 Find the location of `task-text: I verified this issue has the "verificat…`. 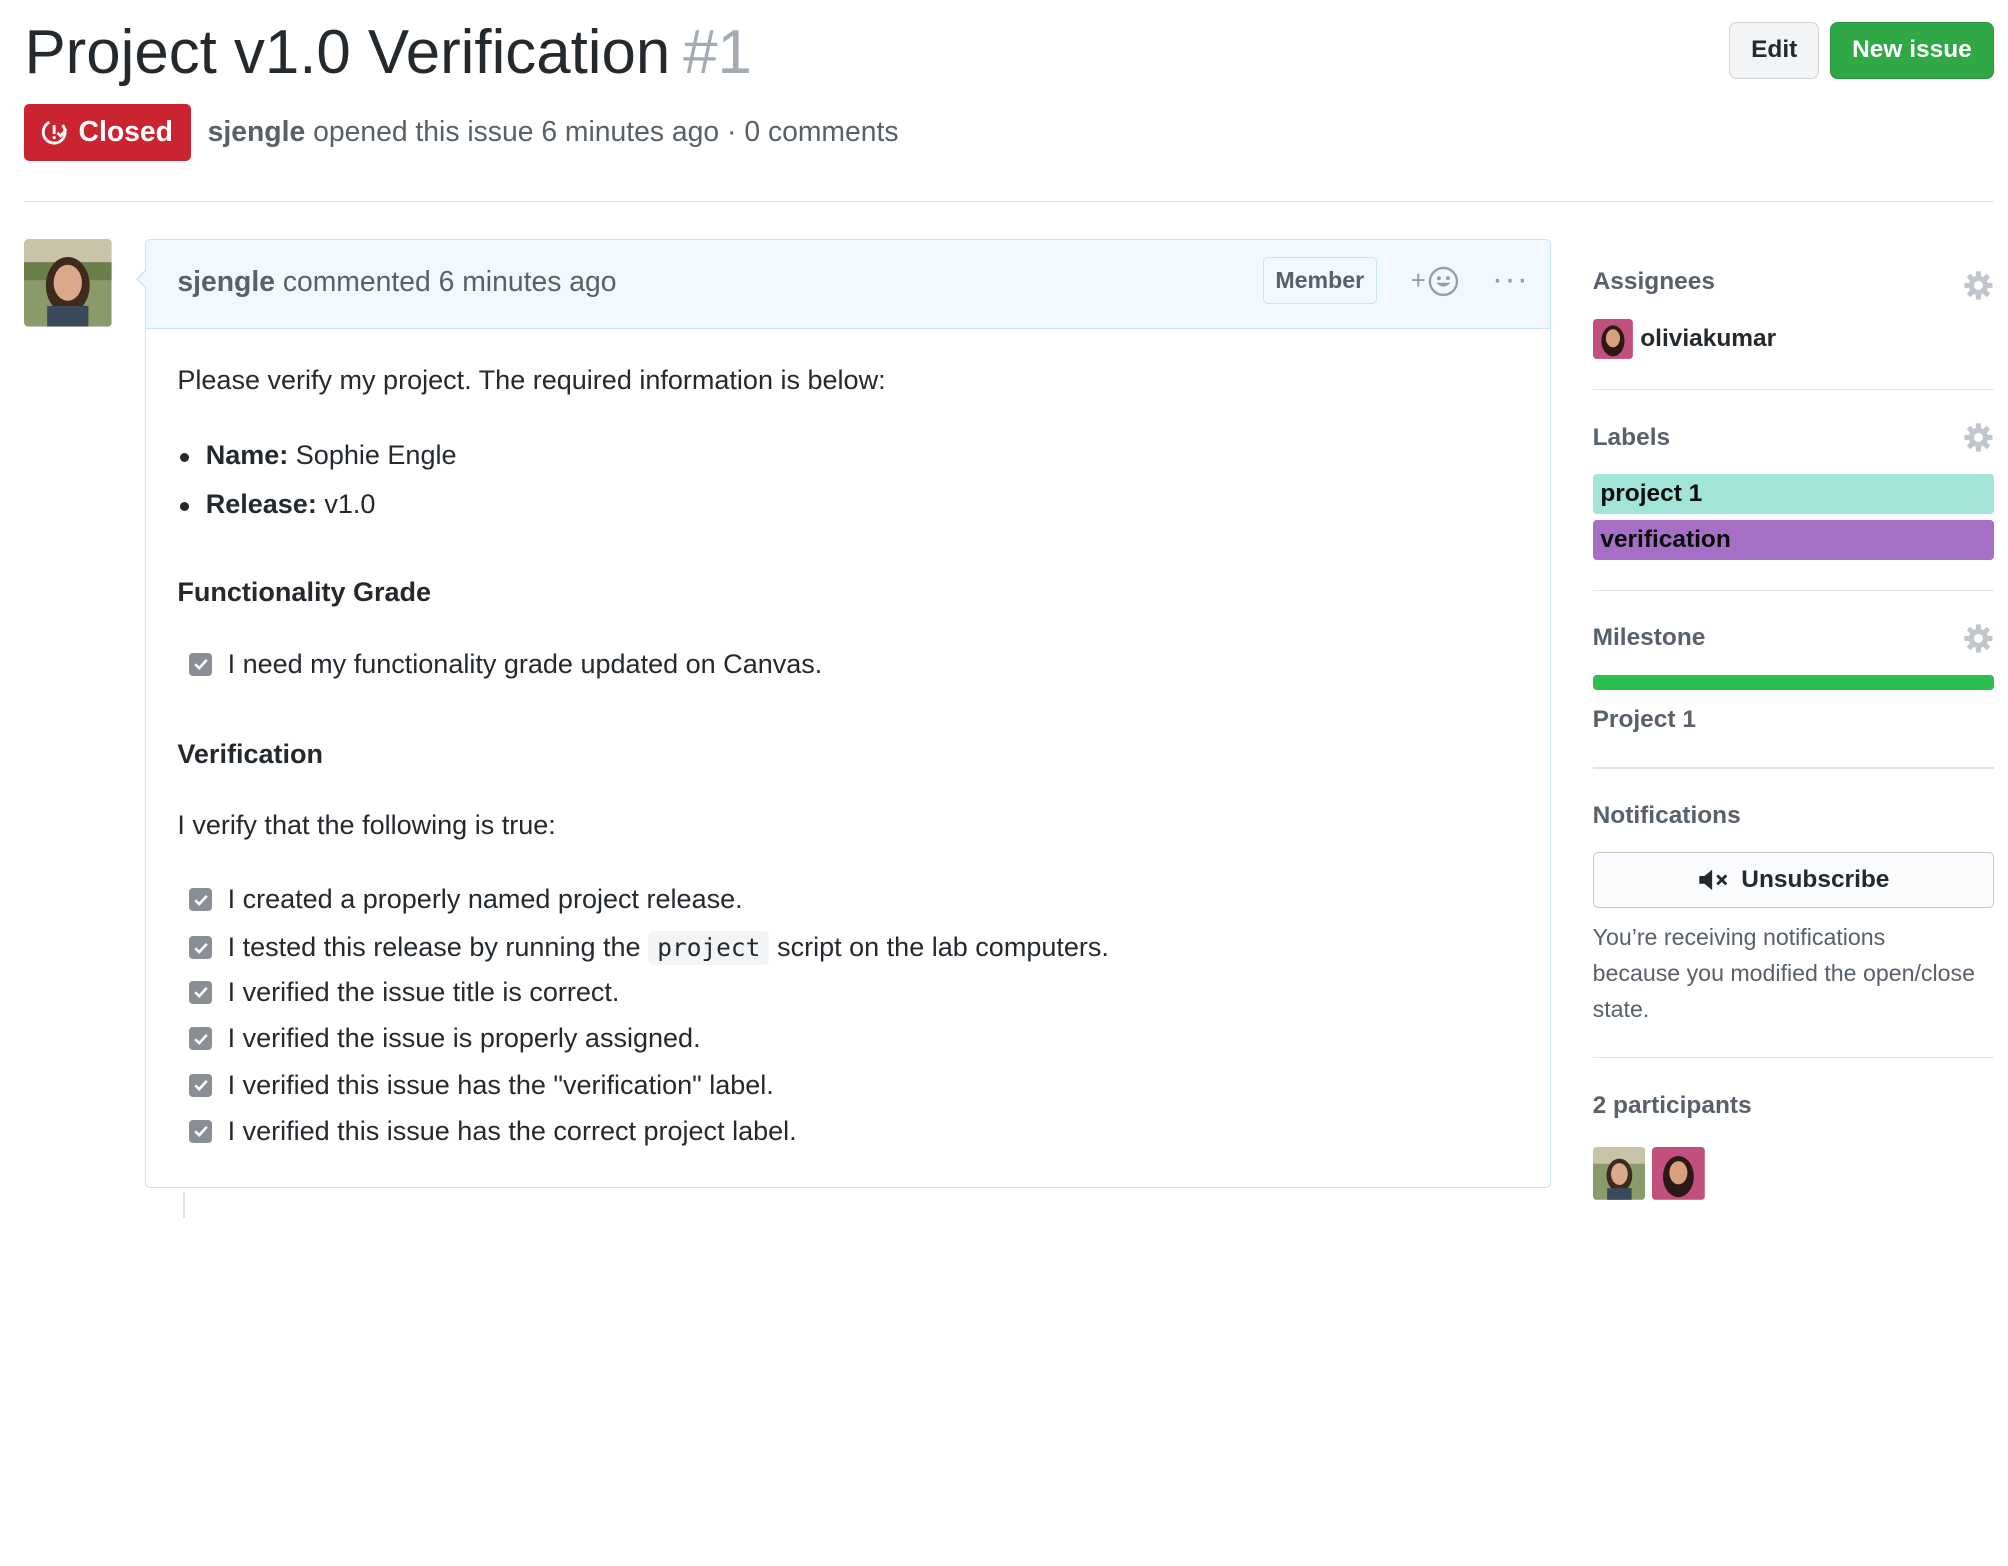

task-text: I verified this issue has the "verificat… is located at coordinates (500, 1084).